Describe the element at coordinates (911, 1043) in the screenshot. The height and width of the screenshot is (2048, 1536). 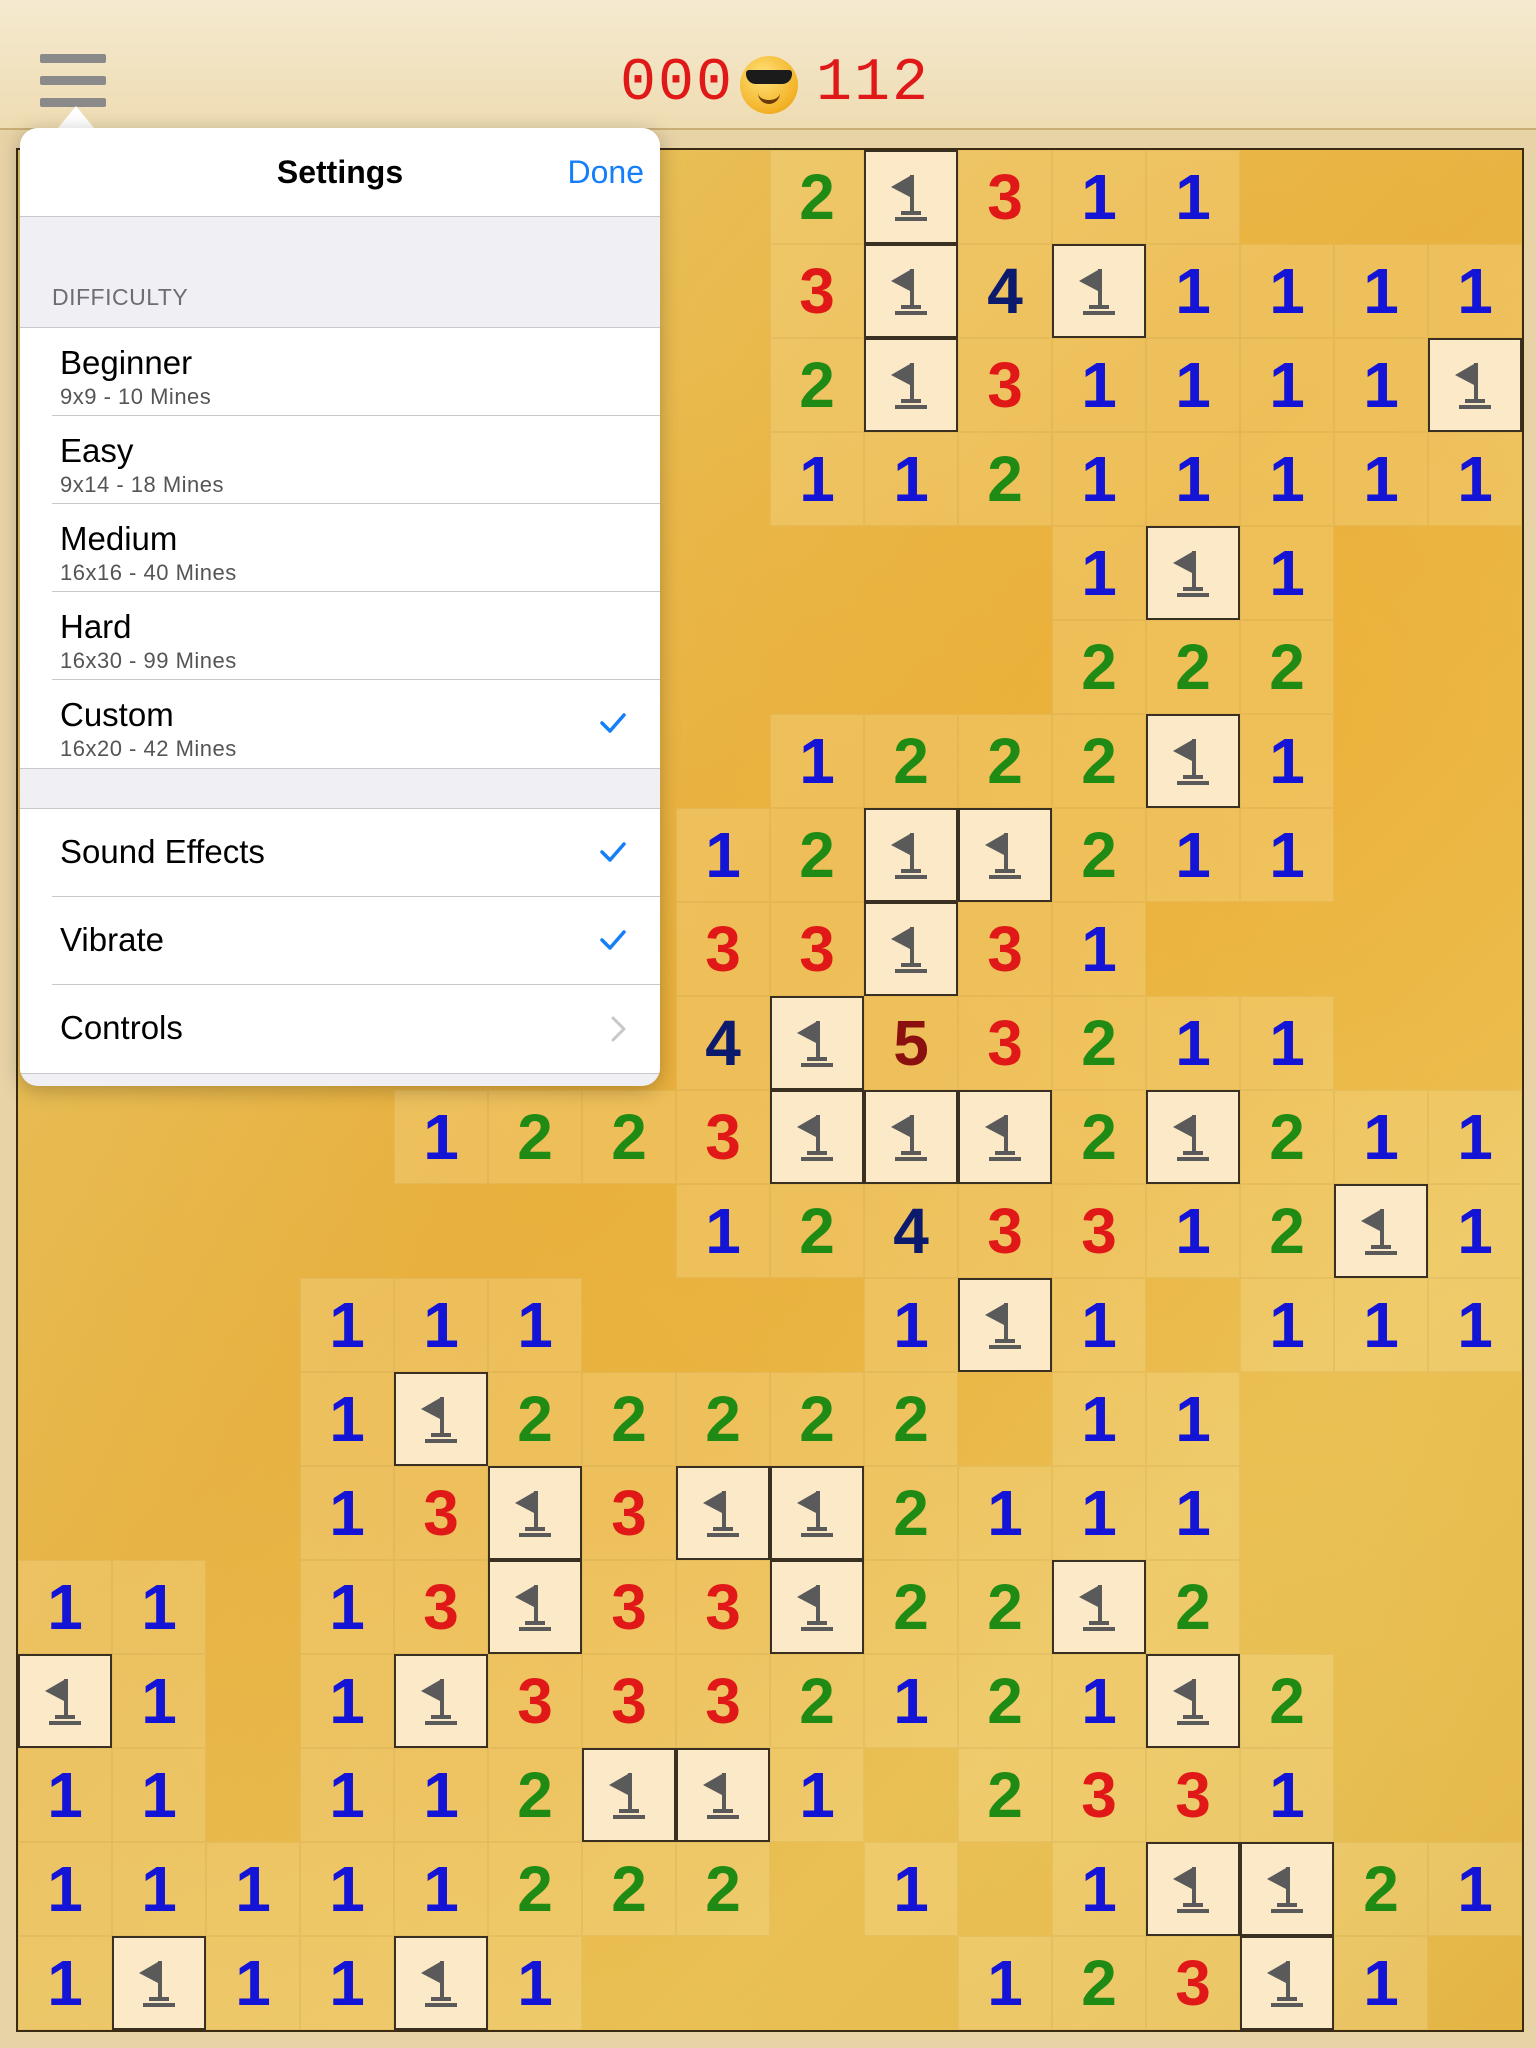
I see `board-cell-number: 5` at that location.